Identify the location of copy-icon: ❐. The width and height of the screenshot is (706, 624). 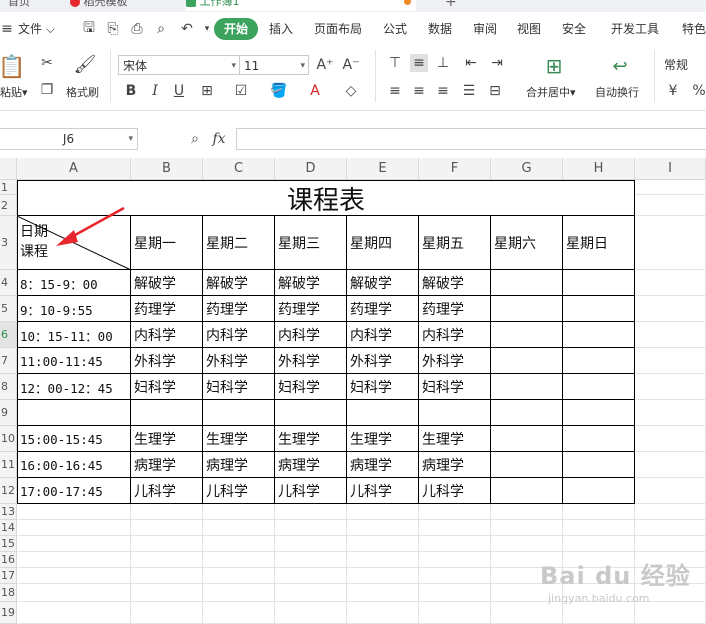
(47, 90).